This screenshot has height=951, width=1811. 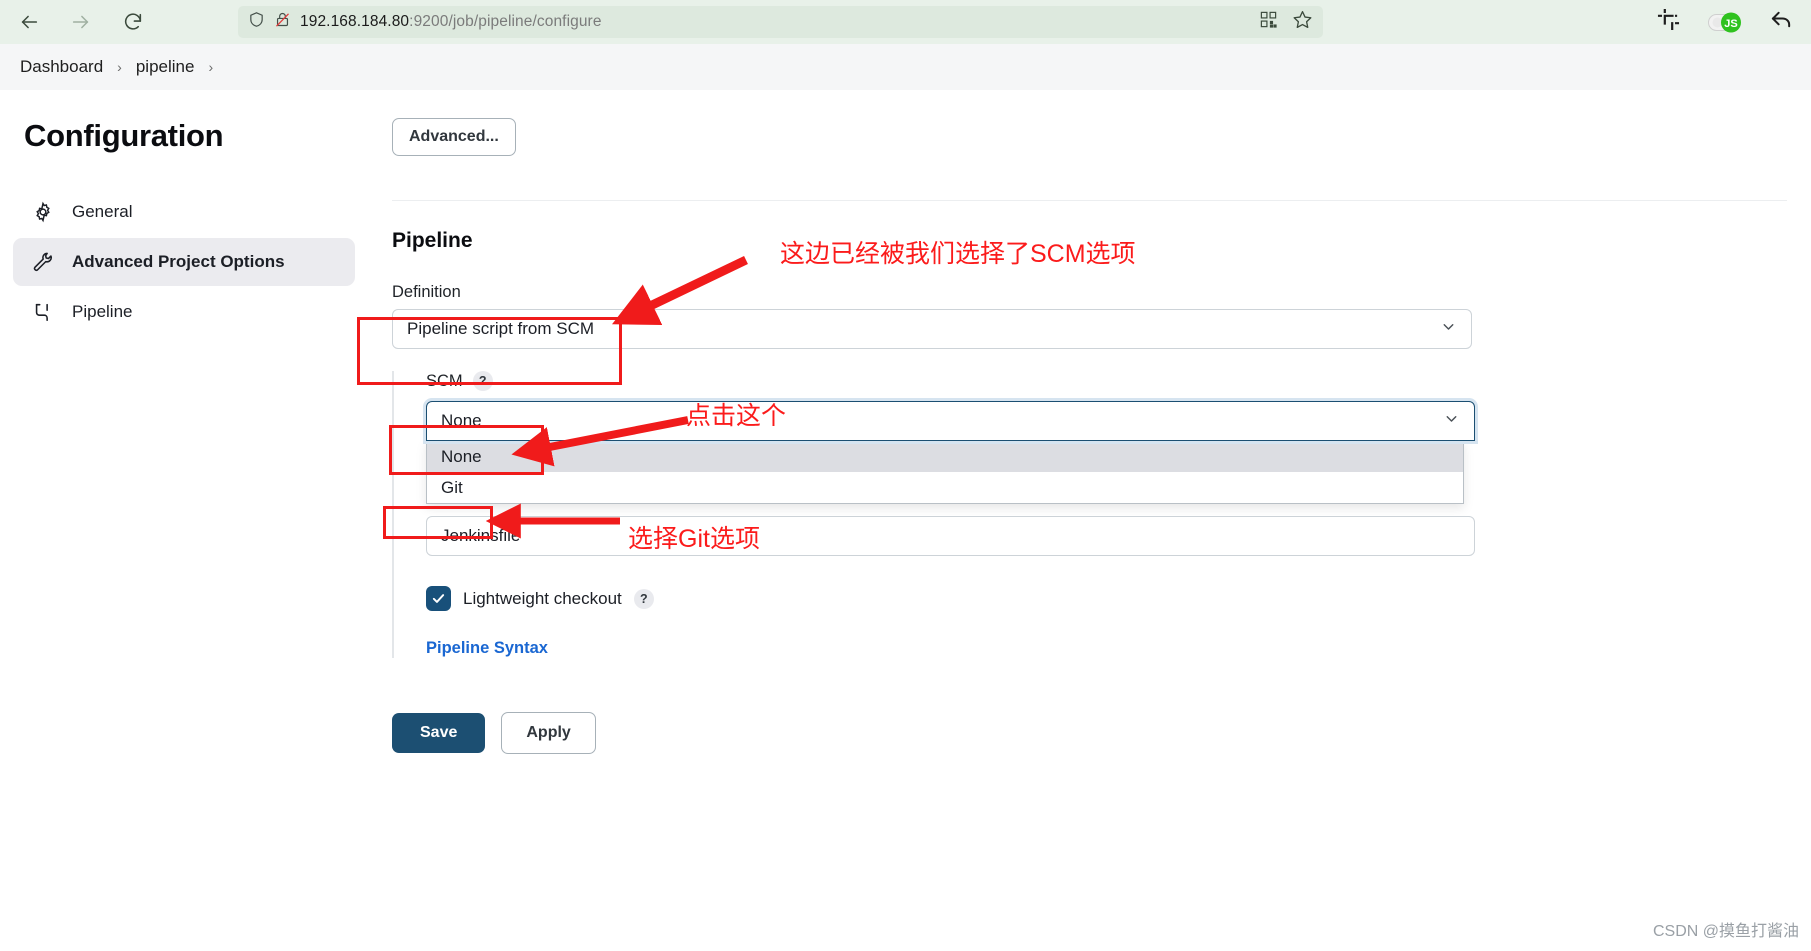 What do you see at coordinates (256, 22) in the screenshot?
I see `shield-icon` at bounding box center [256, 22].